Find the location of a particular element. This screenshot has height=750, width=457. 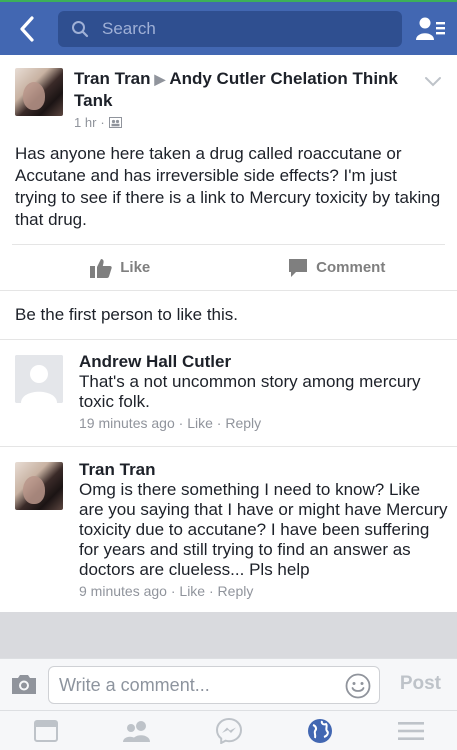

back-button is located at coordinates (27, 29).